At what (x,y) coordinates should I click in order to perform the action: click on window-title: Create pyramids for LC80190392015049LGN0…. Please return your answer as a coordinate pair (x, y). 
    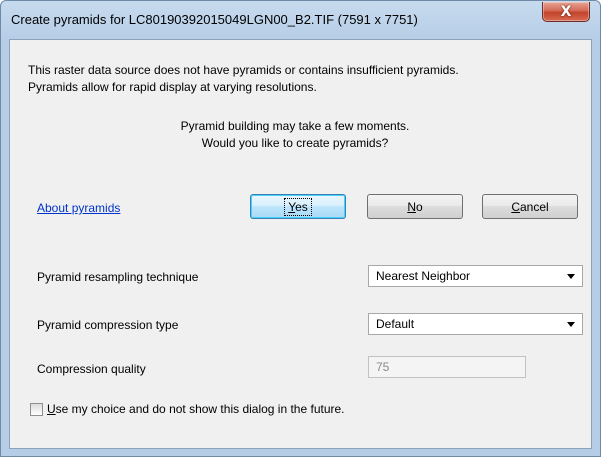
    Looking at the image, I should click on (214, 19).